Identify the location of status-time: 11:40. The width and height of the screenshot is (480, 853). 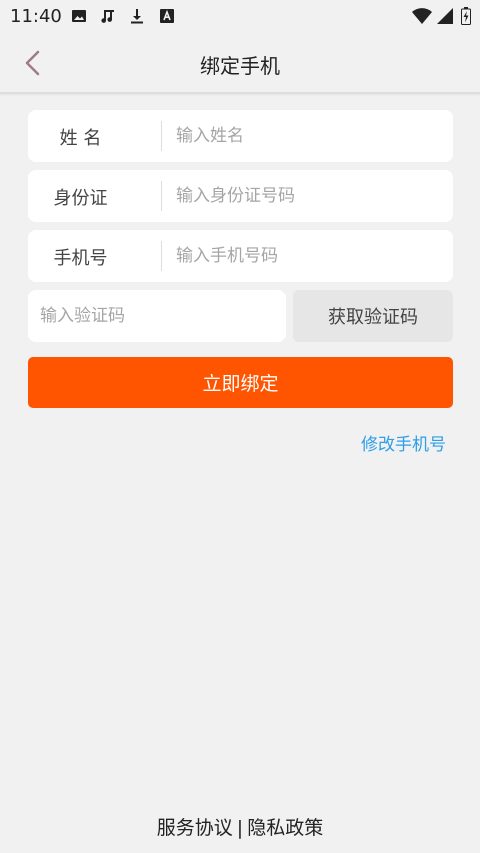
(36, 16).